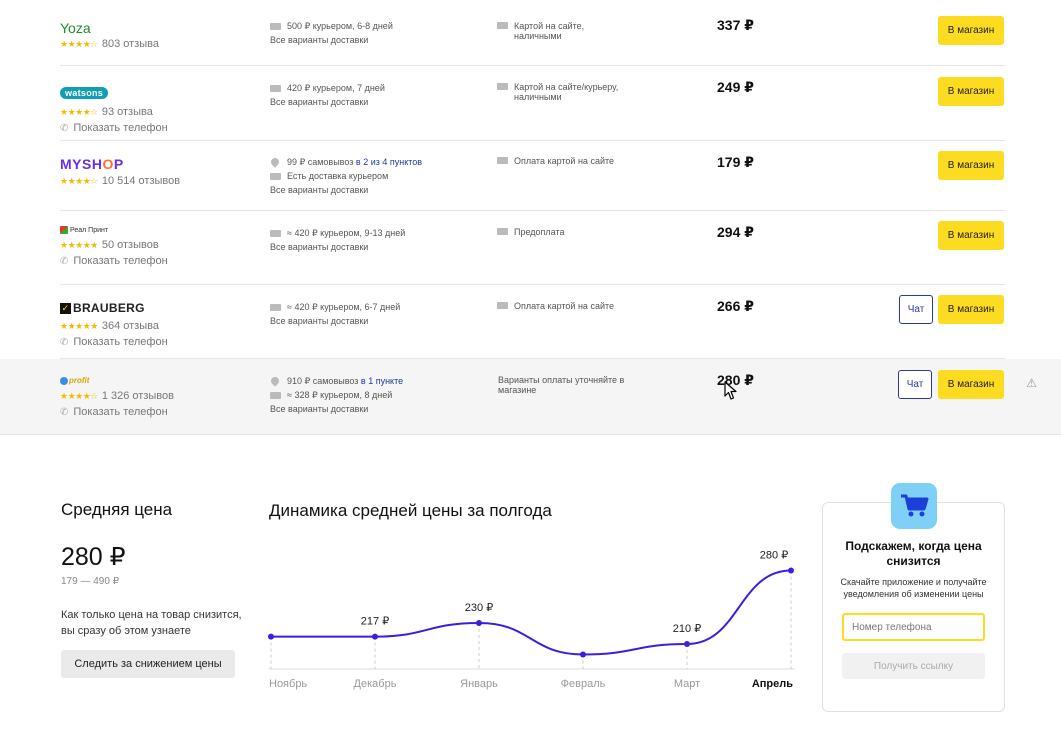  Describe the element at coordinates (114, 230) in the screenshot. I see `shop-logo: Реал Принт` at that location.